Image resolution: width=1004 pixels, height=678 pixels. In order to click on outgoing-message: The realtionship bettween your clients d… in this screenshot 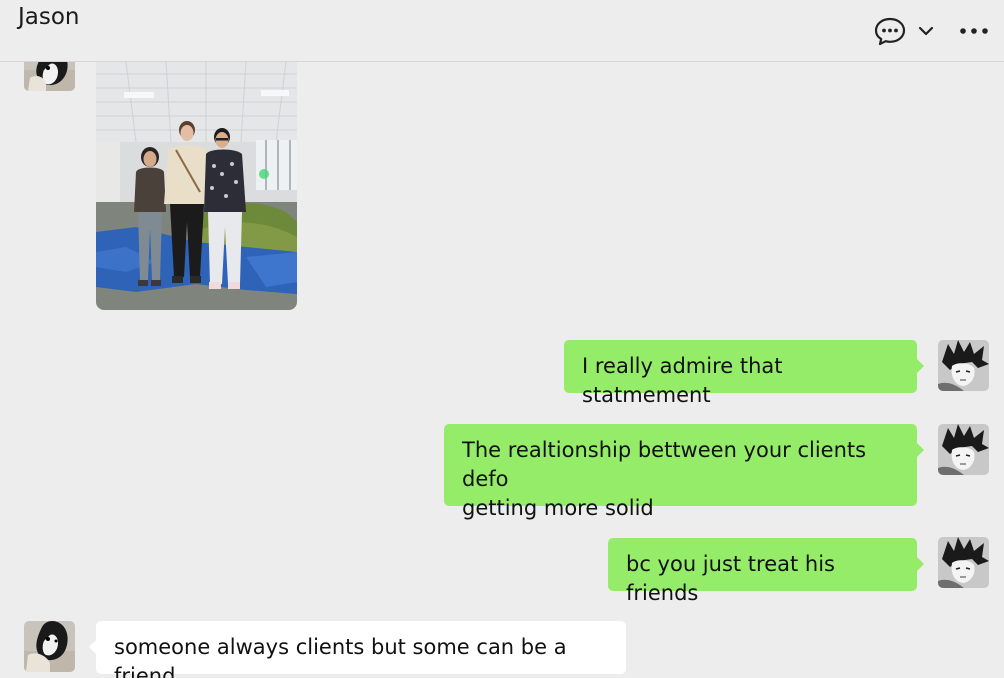, I will do `click(684, 472)`.